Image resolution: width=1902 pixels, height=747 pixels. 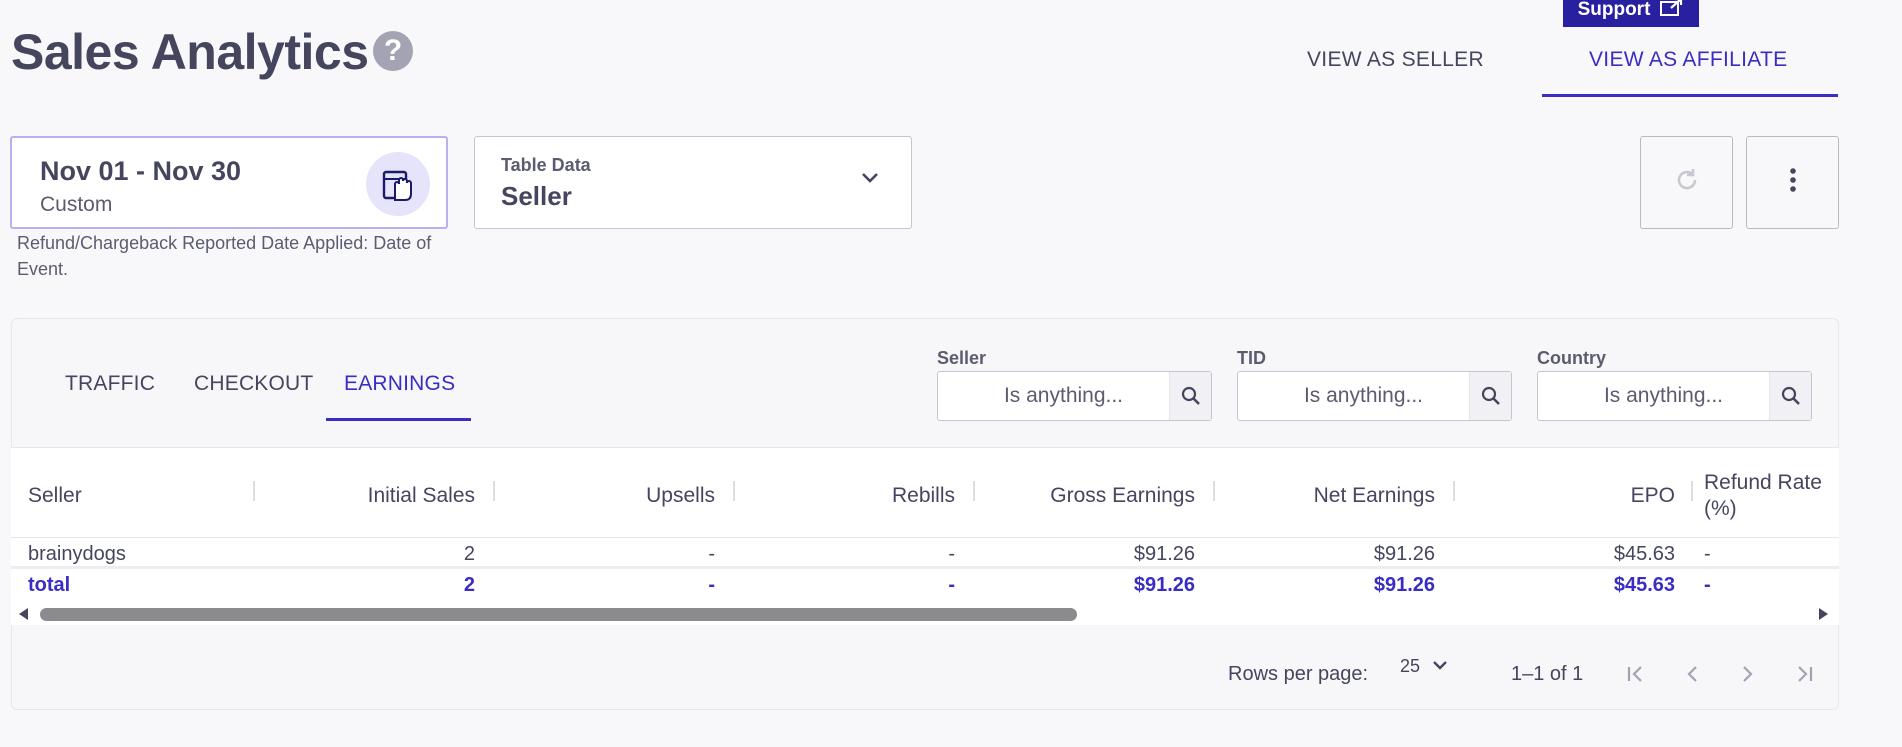 What do you see at coordinates (1164, 554) in the screenshot?
I see `cell-gross-earnings: $91.26` at bounding box center [1164, 554].